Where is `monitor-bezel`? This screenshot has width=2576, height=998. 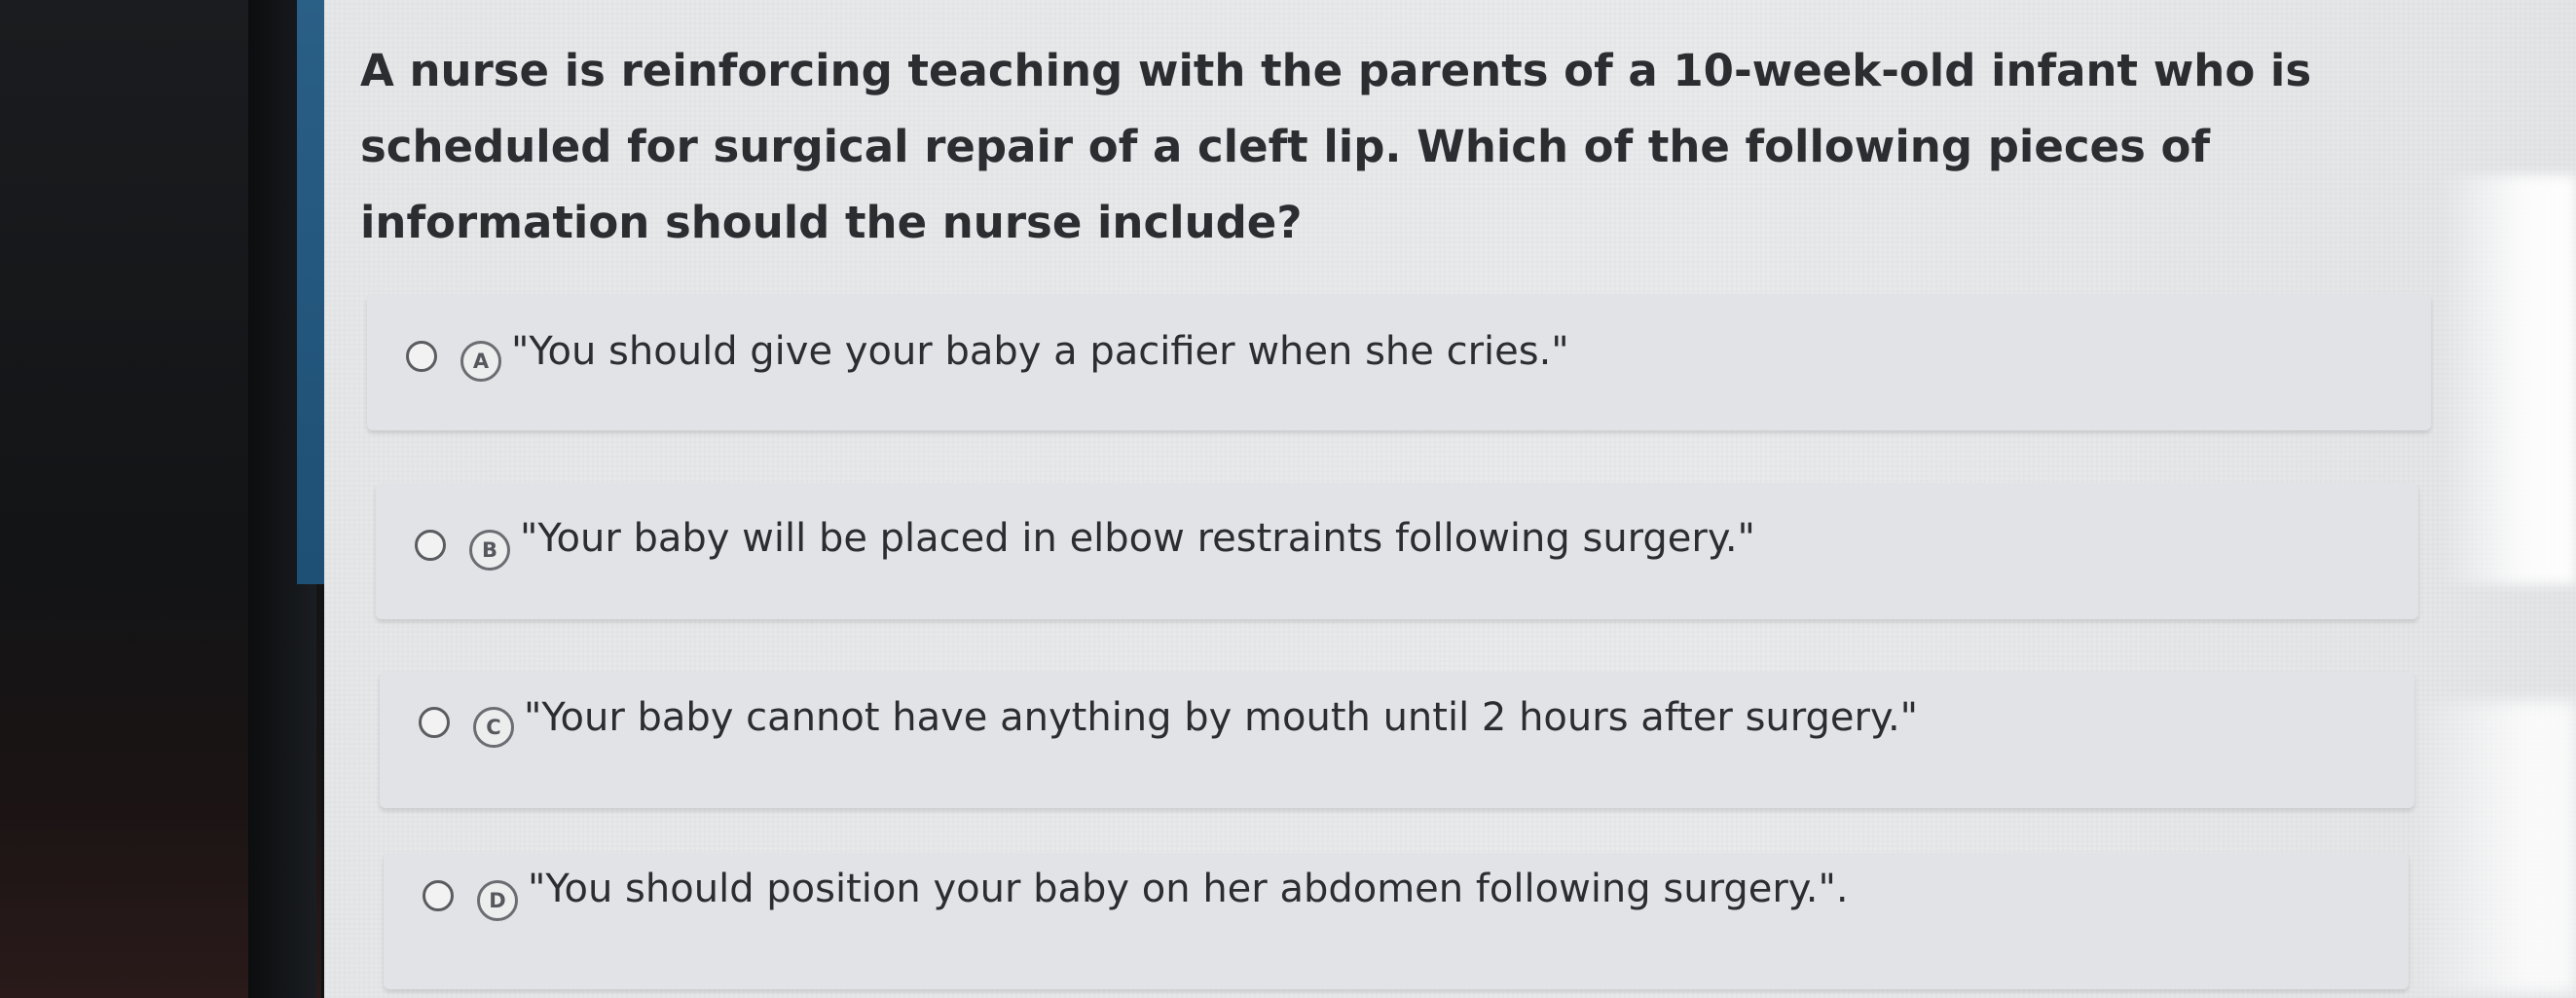
monitor-bezel is located at coordinates (160, 499).